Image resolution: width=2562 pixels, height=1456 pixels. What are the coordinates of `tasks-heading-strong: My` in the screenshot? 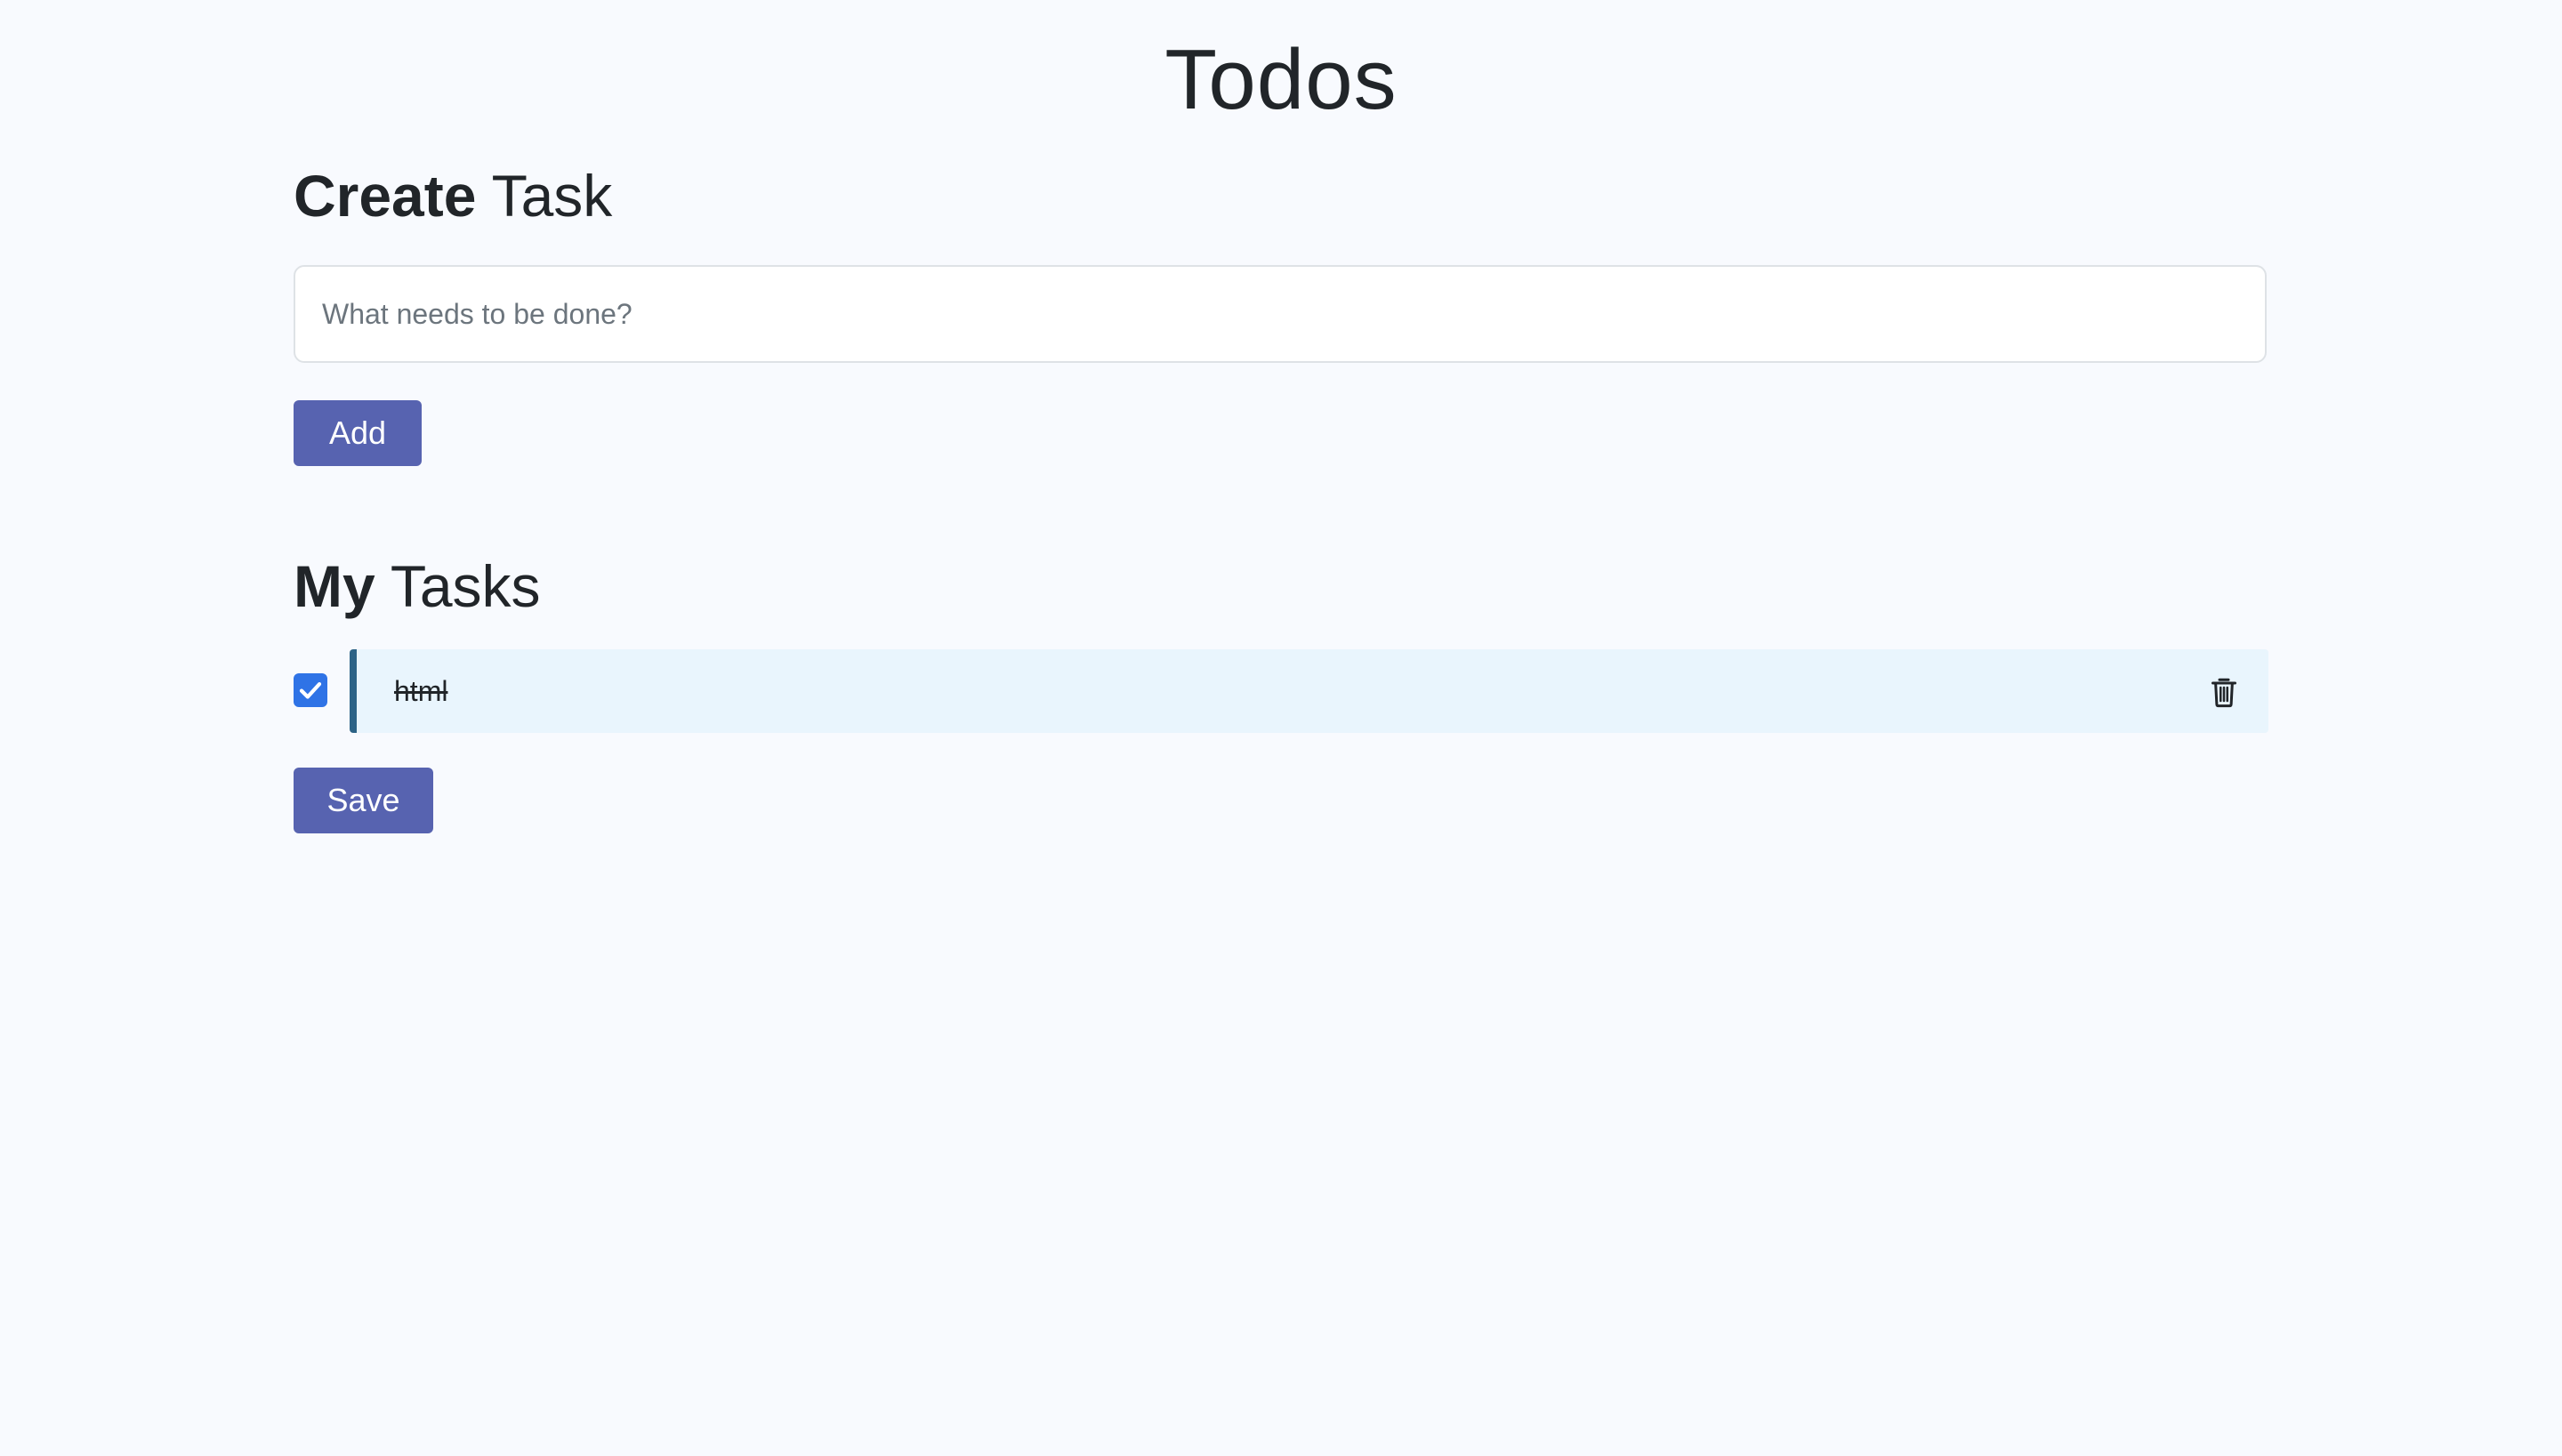 It's located at (334, 586).